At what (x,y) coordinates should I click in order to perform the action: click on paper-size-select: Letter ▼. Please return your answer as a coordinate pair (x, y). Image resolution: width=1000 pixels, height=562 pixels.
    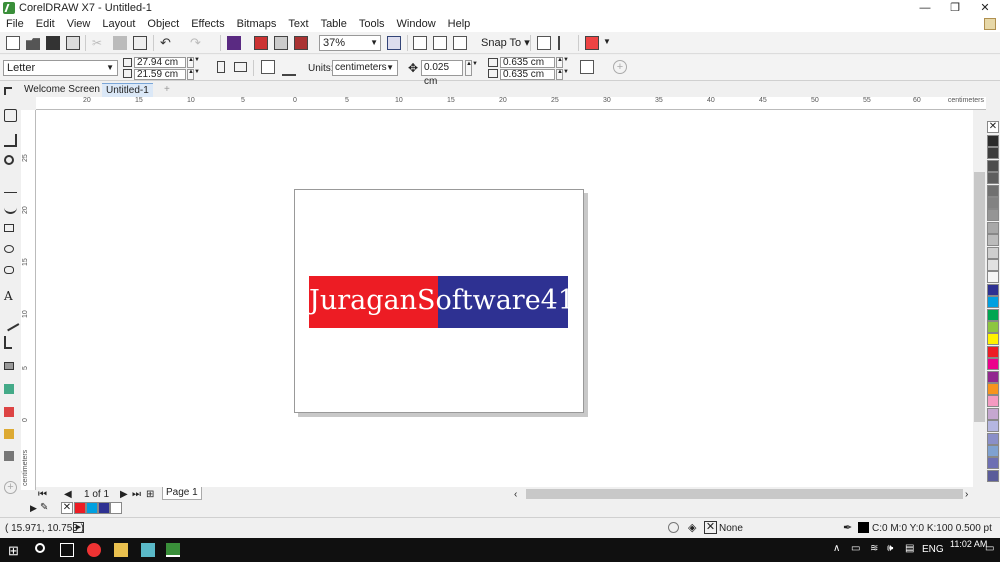
    Looking at the image, I should click on (60, 68).